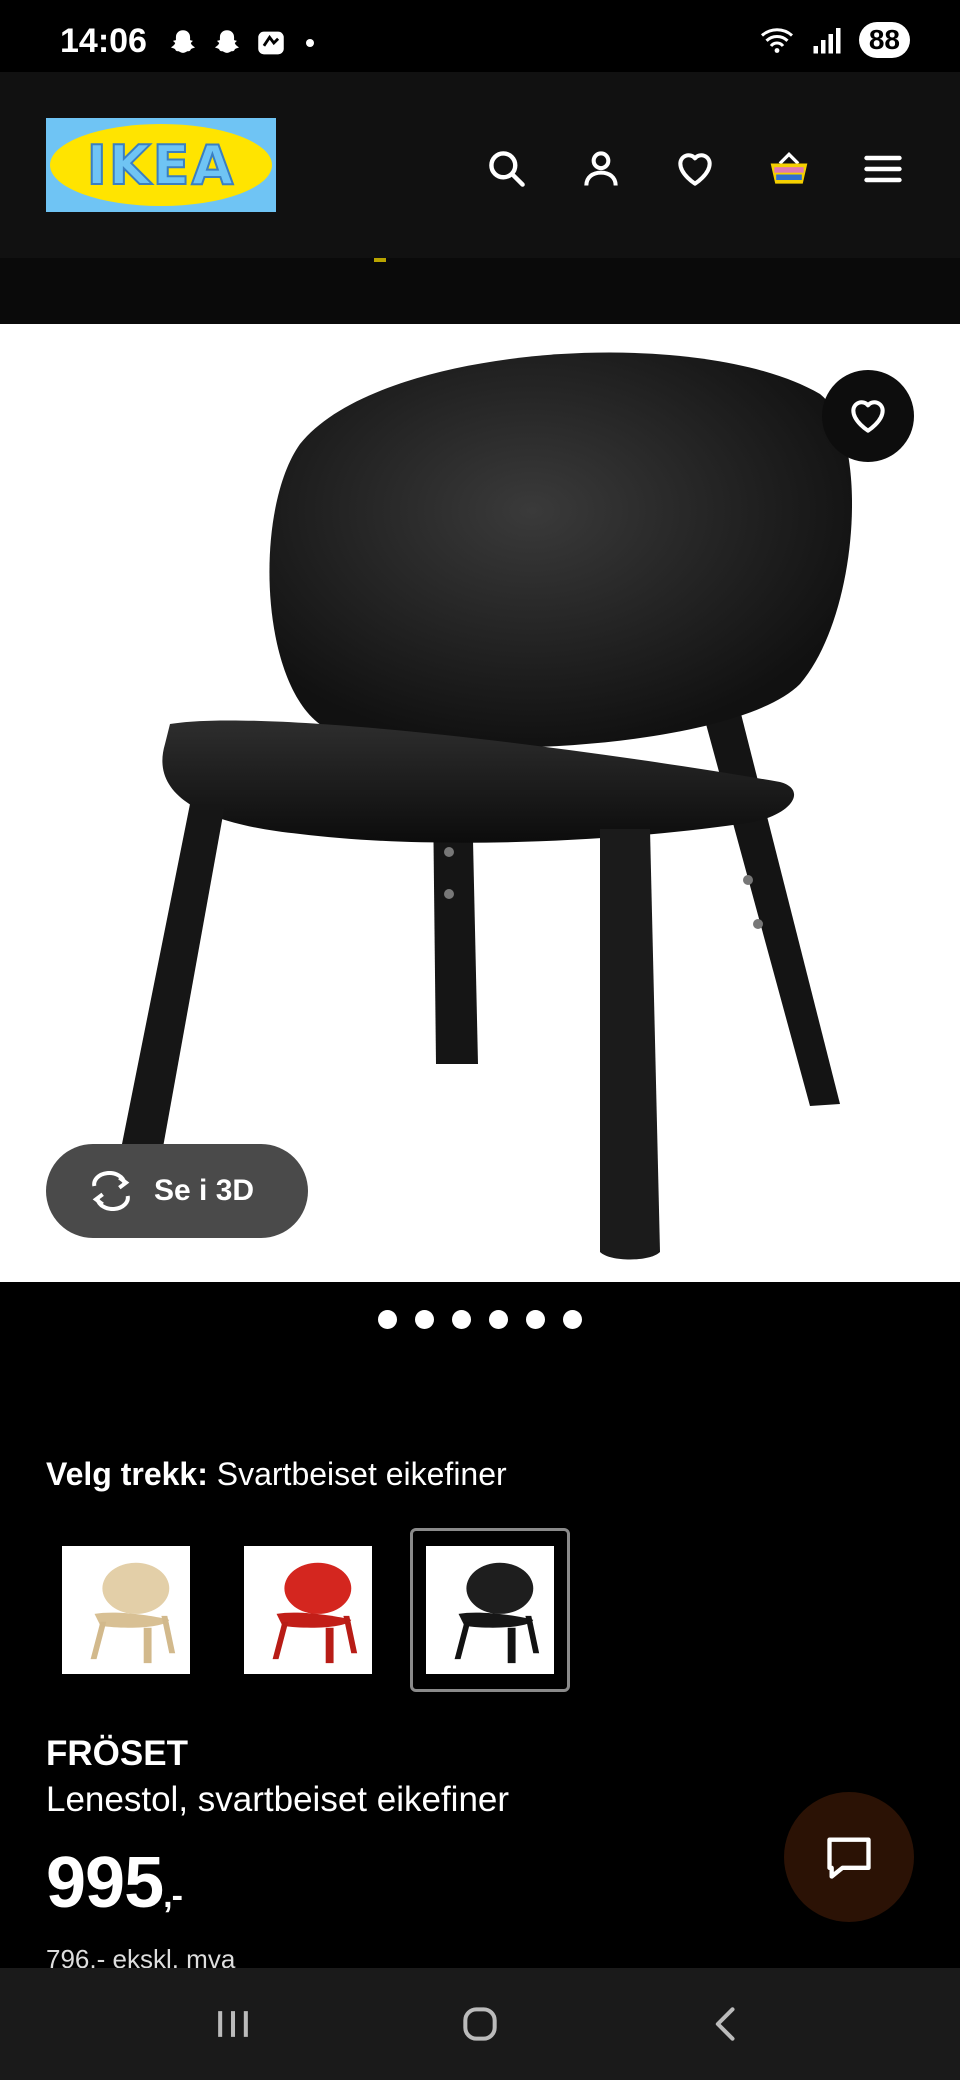 This screenshot has width=960, height=2080. I want to click on product-price: 995,-, so click(114, 1883).